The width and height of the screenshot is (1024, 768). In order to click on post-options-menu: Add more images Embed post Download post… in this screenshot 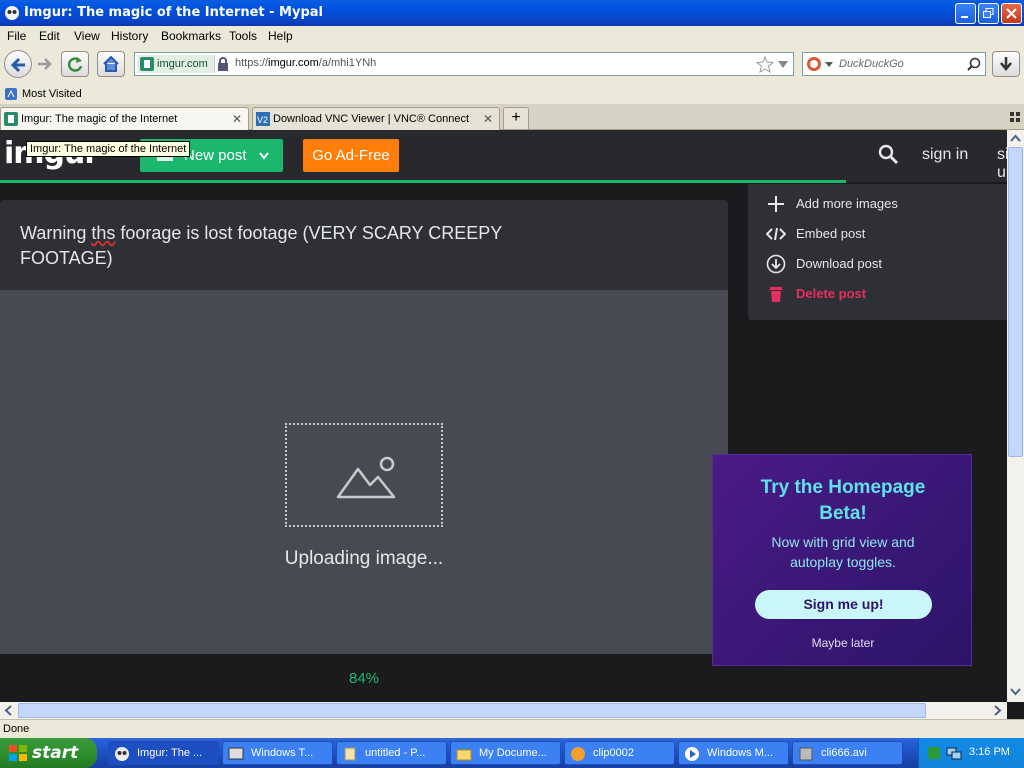, I will do `click(877, 252)`.